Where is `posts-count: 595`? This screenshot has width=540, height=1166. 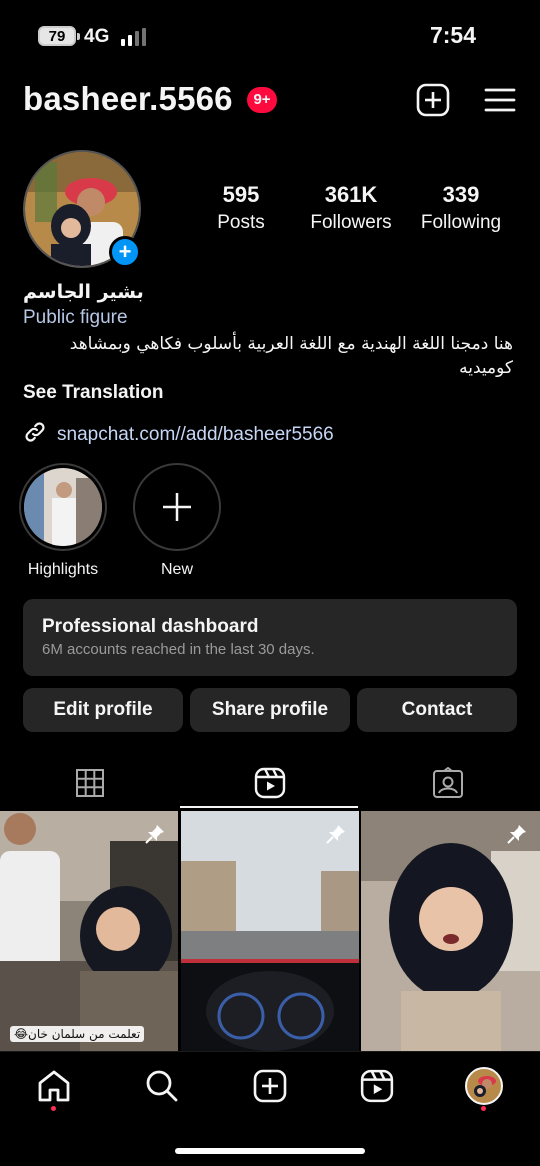
posts-count: 595 is located at coordinates (241, 194).